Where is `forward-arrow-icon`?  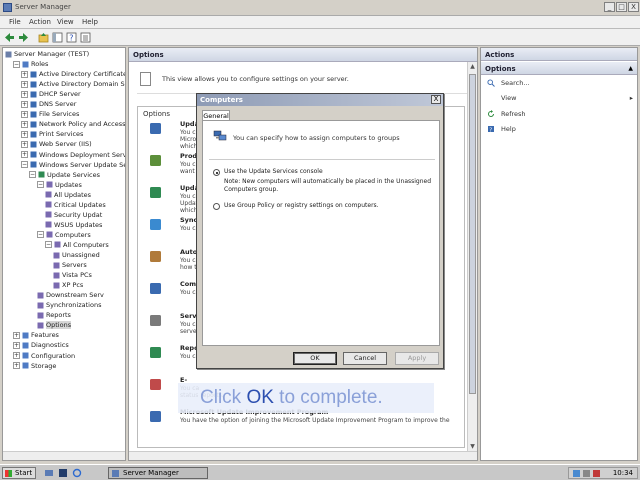 forward-arrow-icon is located at coordinates (23, 37).